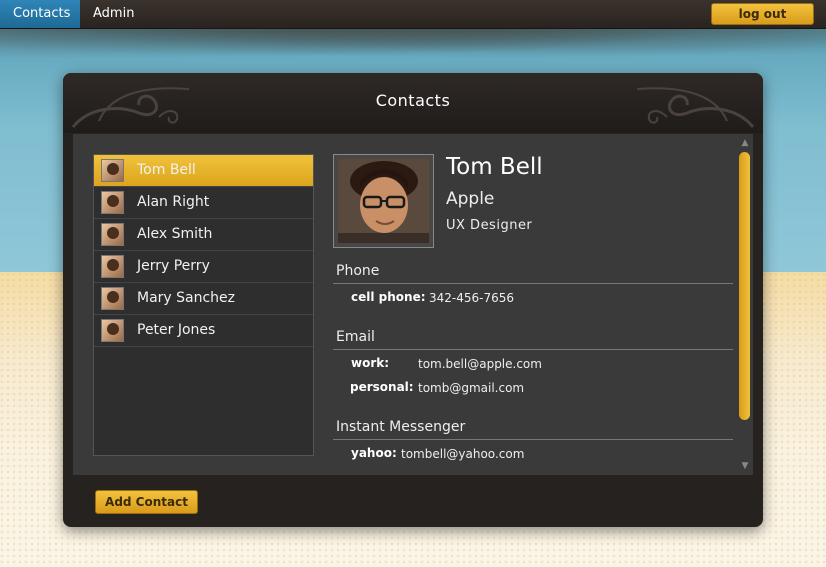  I want to click on list-item: Tom Bell, so click(203, 171).